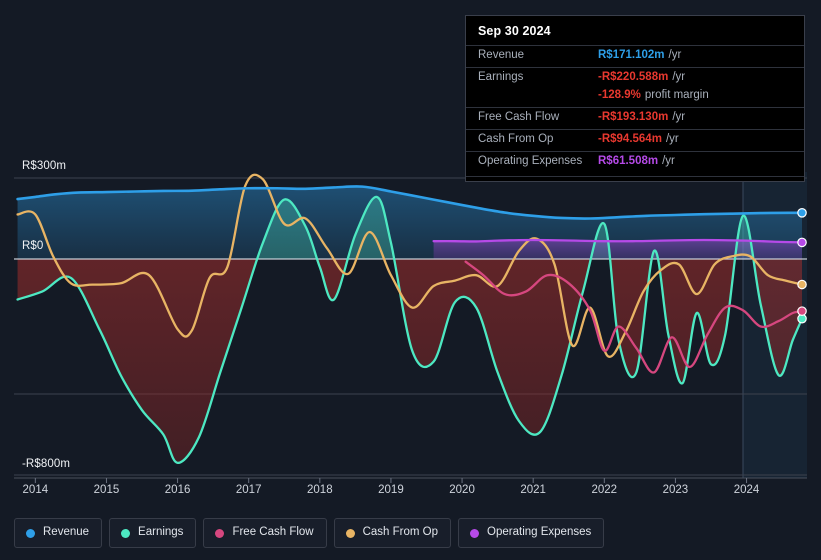  Describe the element at coordinates (514, 31) in the screenshot. I see `tooltip-date: Sep 30 2024` at that location.